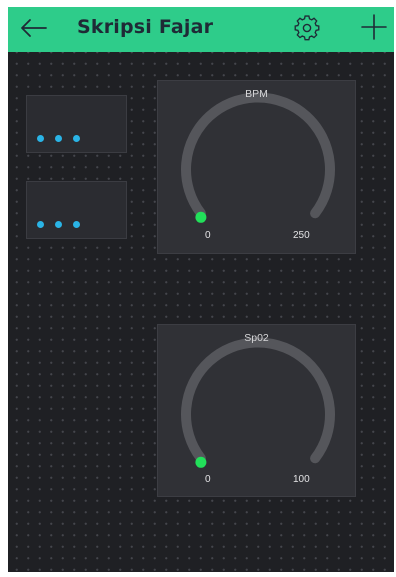  What do you see at coordinates (301, 479) in the screenshot?
I see `gauge-max-label: 100` at bounding box center [301, 479].